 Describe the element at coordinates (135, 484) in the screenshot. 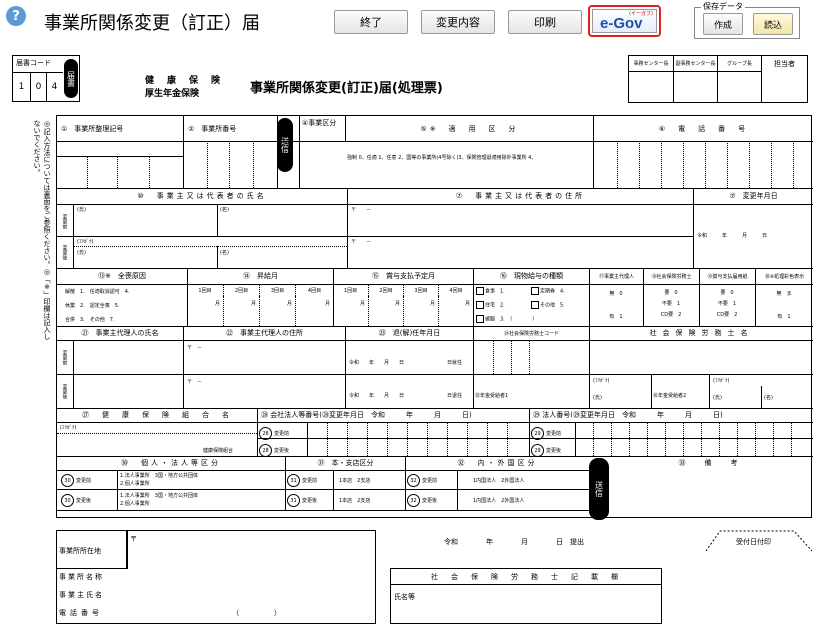

I see `entity-option: 2.個人事業所` at that location.